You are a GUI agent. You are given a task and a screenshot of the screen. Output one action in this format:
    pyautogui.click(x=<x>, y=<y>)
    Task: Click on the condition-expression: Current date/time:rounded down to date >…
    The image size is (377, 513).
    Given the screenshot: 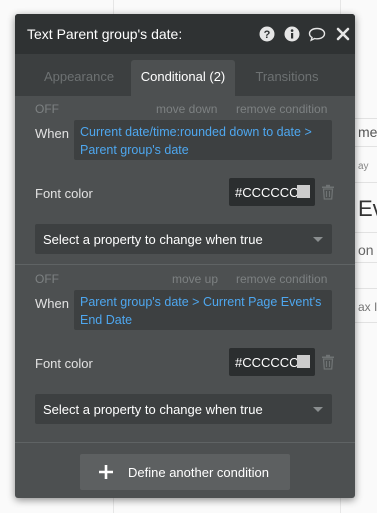 What is the action you would take?
    pyautogui.click(x=203, y=140)
    